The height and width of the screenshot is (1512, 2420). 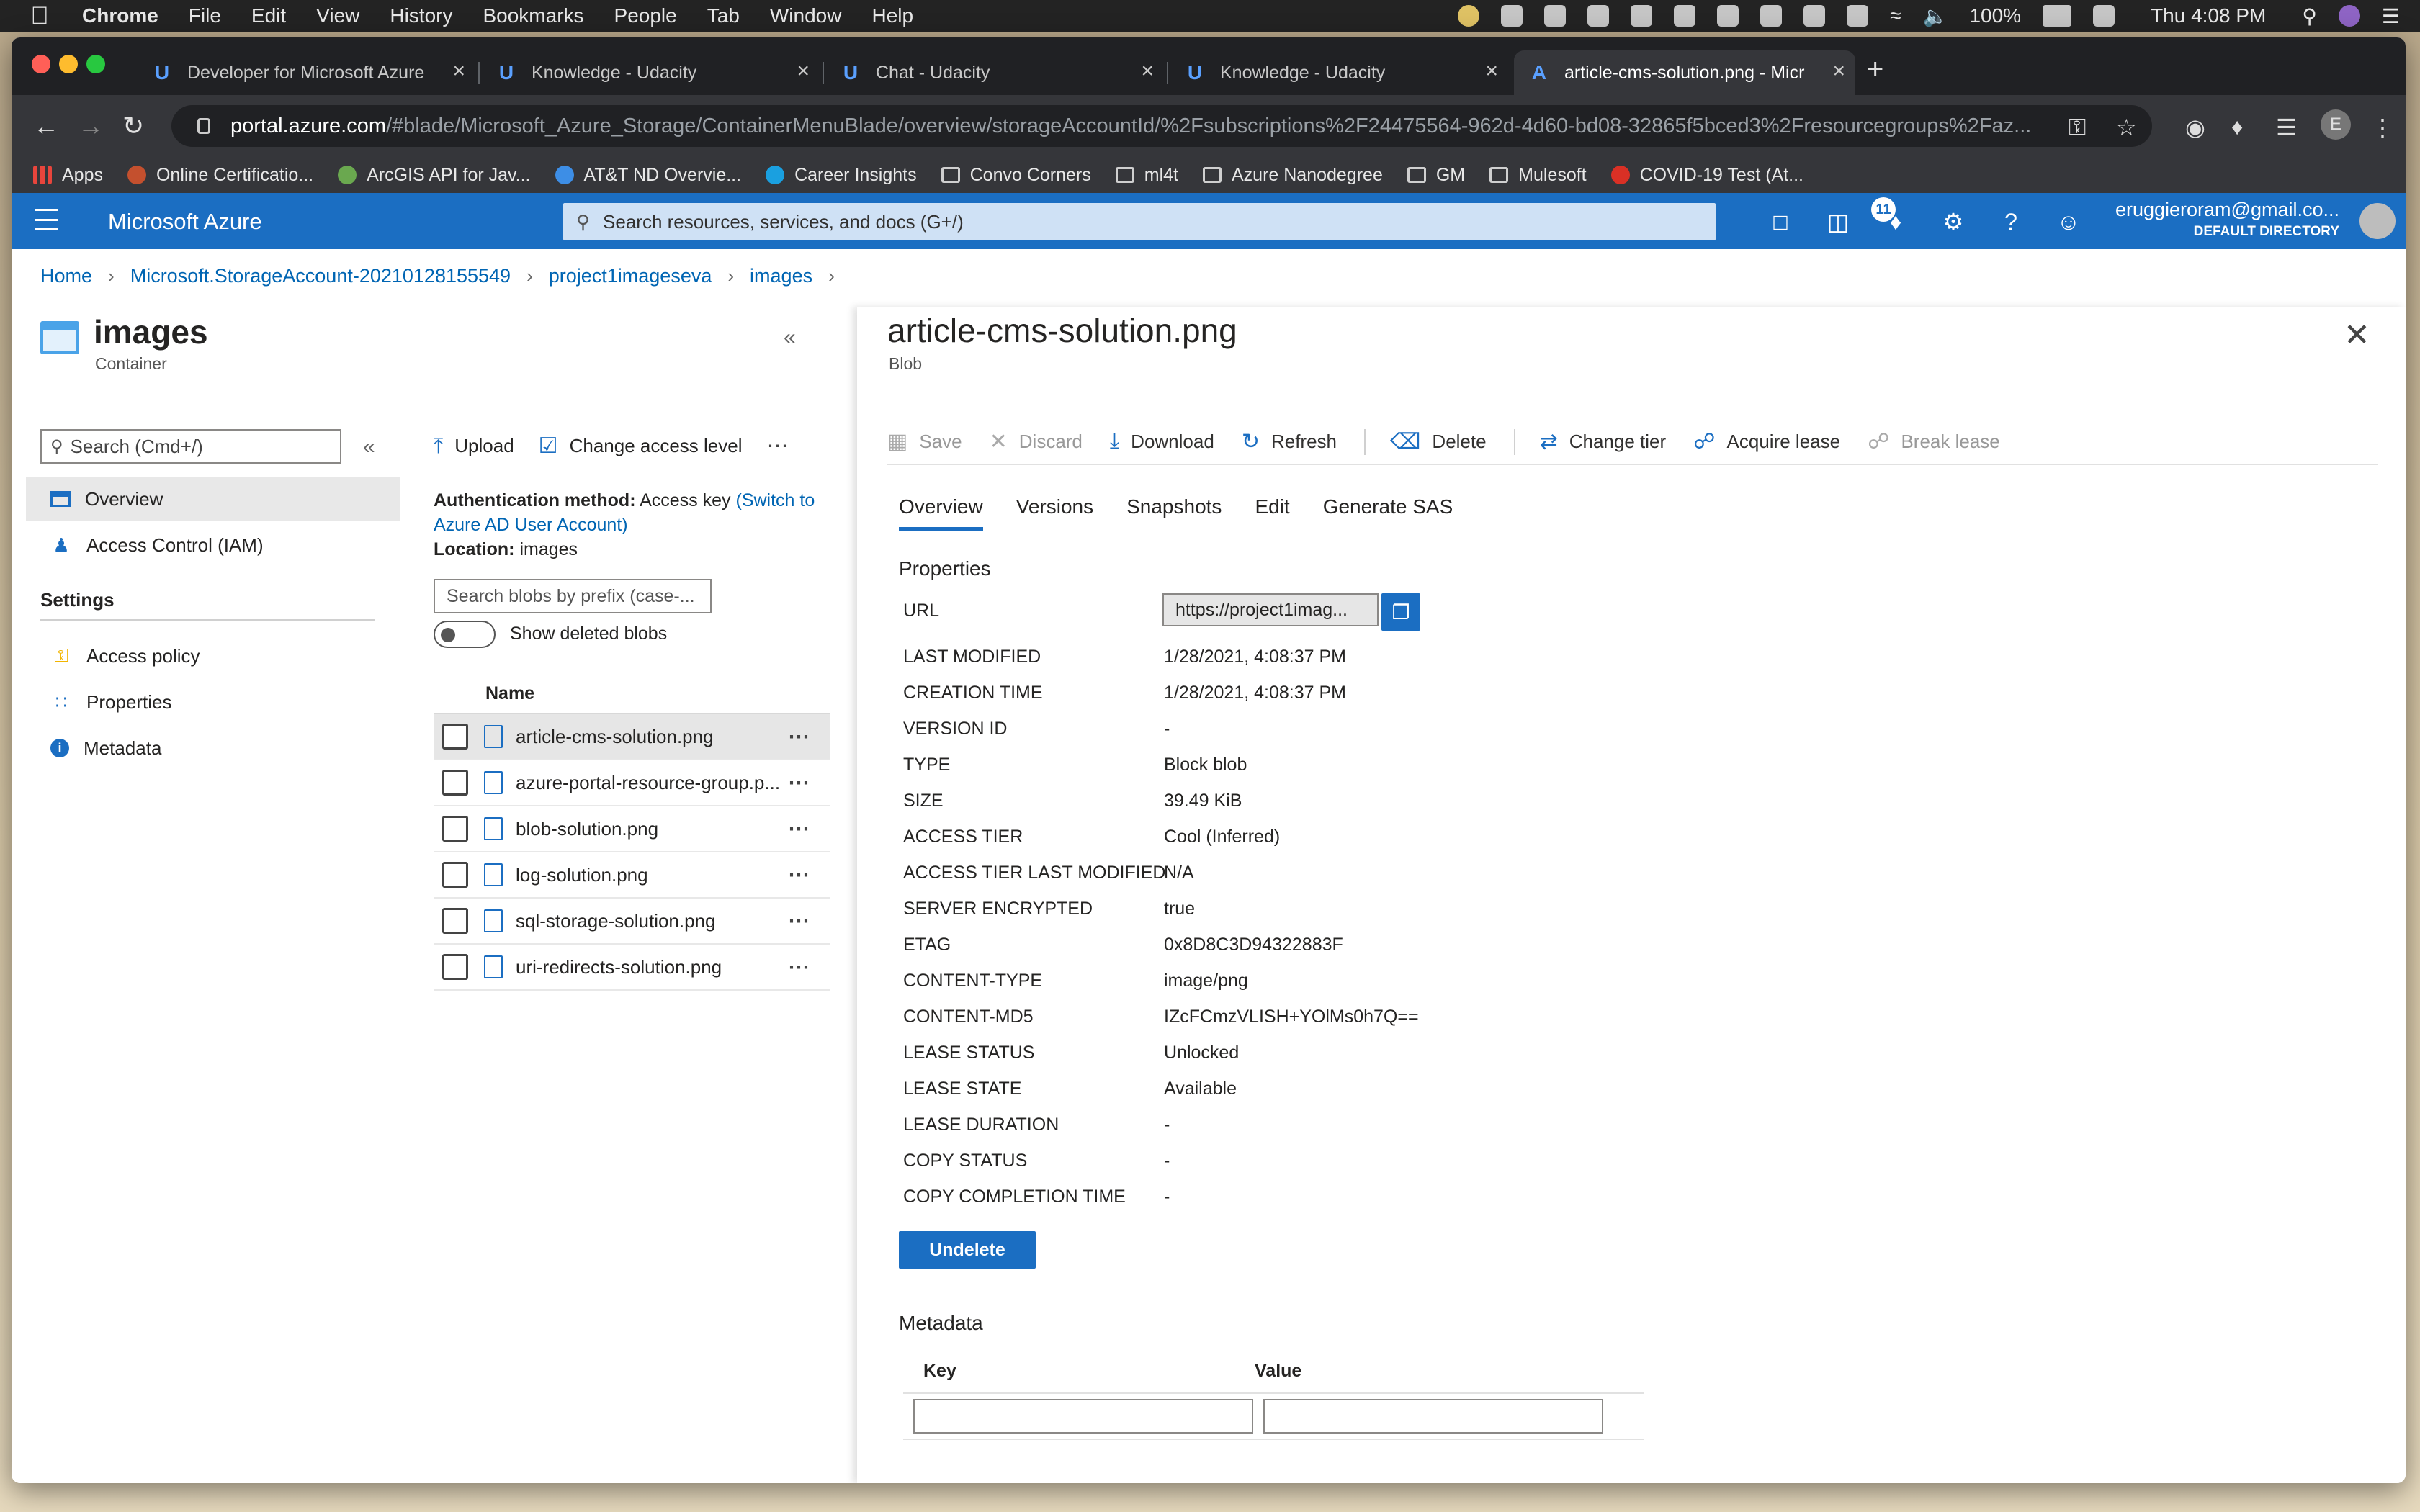 I want to click on menu-file: File, so click(x=205, y=15).